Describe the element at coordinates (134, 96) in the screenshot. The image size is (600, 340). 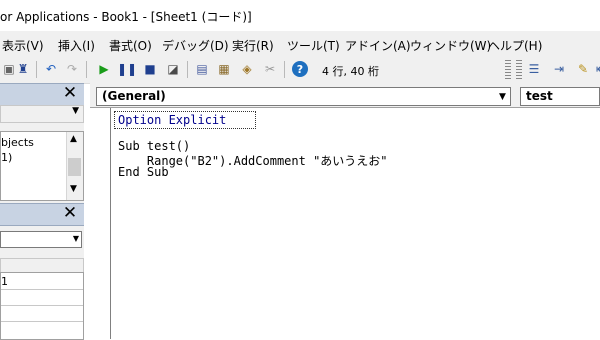
I see `object-dropdown-value: (General)` at that location.